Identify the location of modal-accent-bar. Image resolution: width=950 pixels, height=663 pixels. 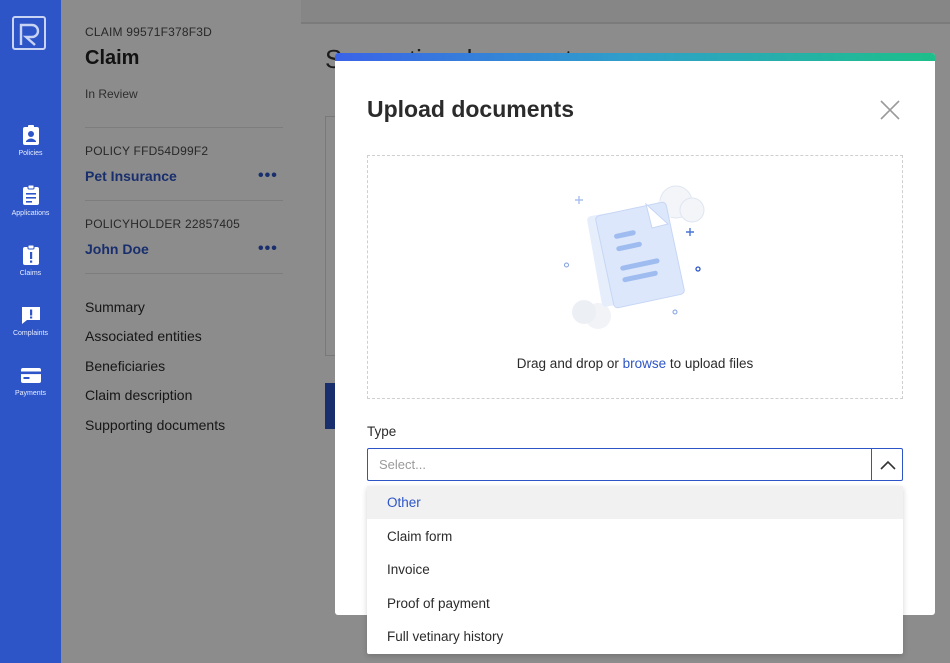
(635, 57).